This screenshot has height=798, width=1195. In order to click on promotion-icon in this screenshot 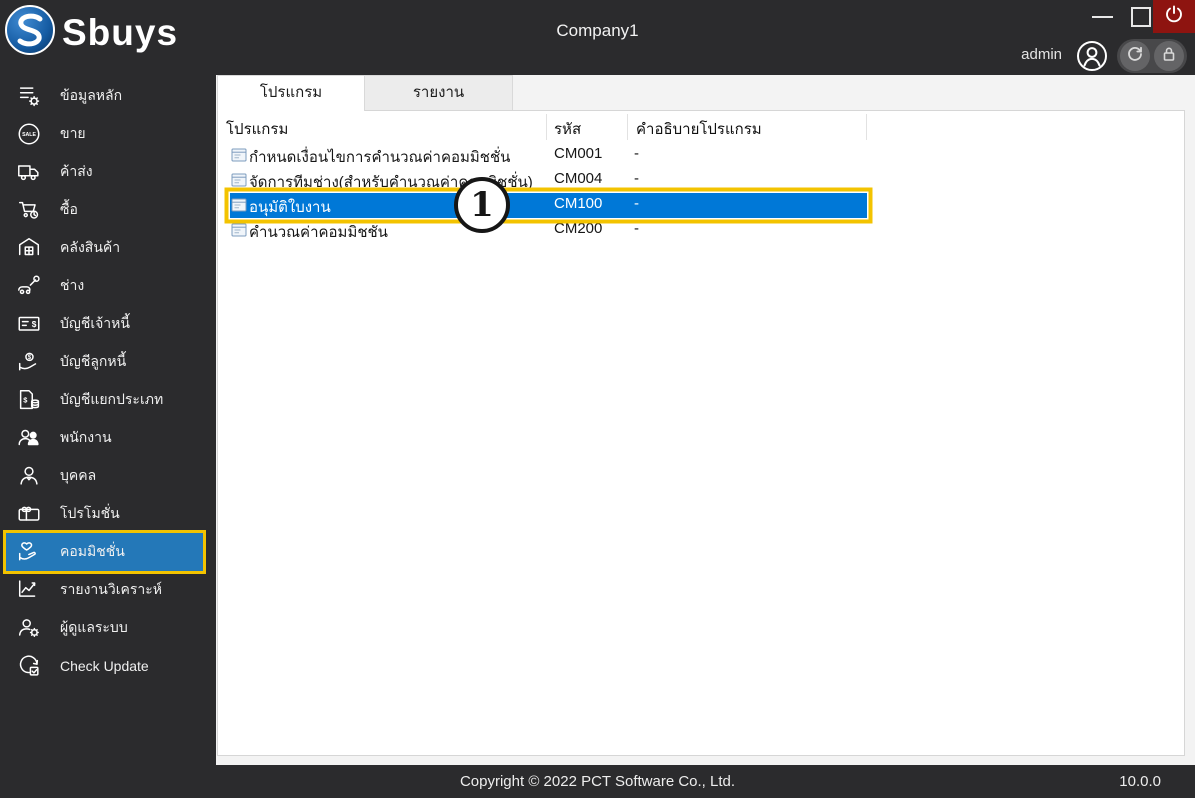, I will do `click(29, 514)`.